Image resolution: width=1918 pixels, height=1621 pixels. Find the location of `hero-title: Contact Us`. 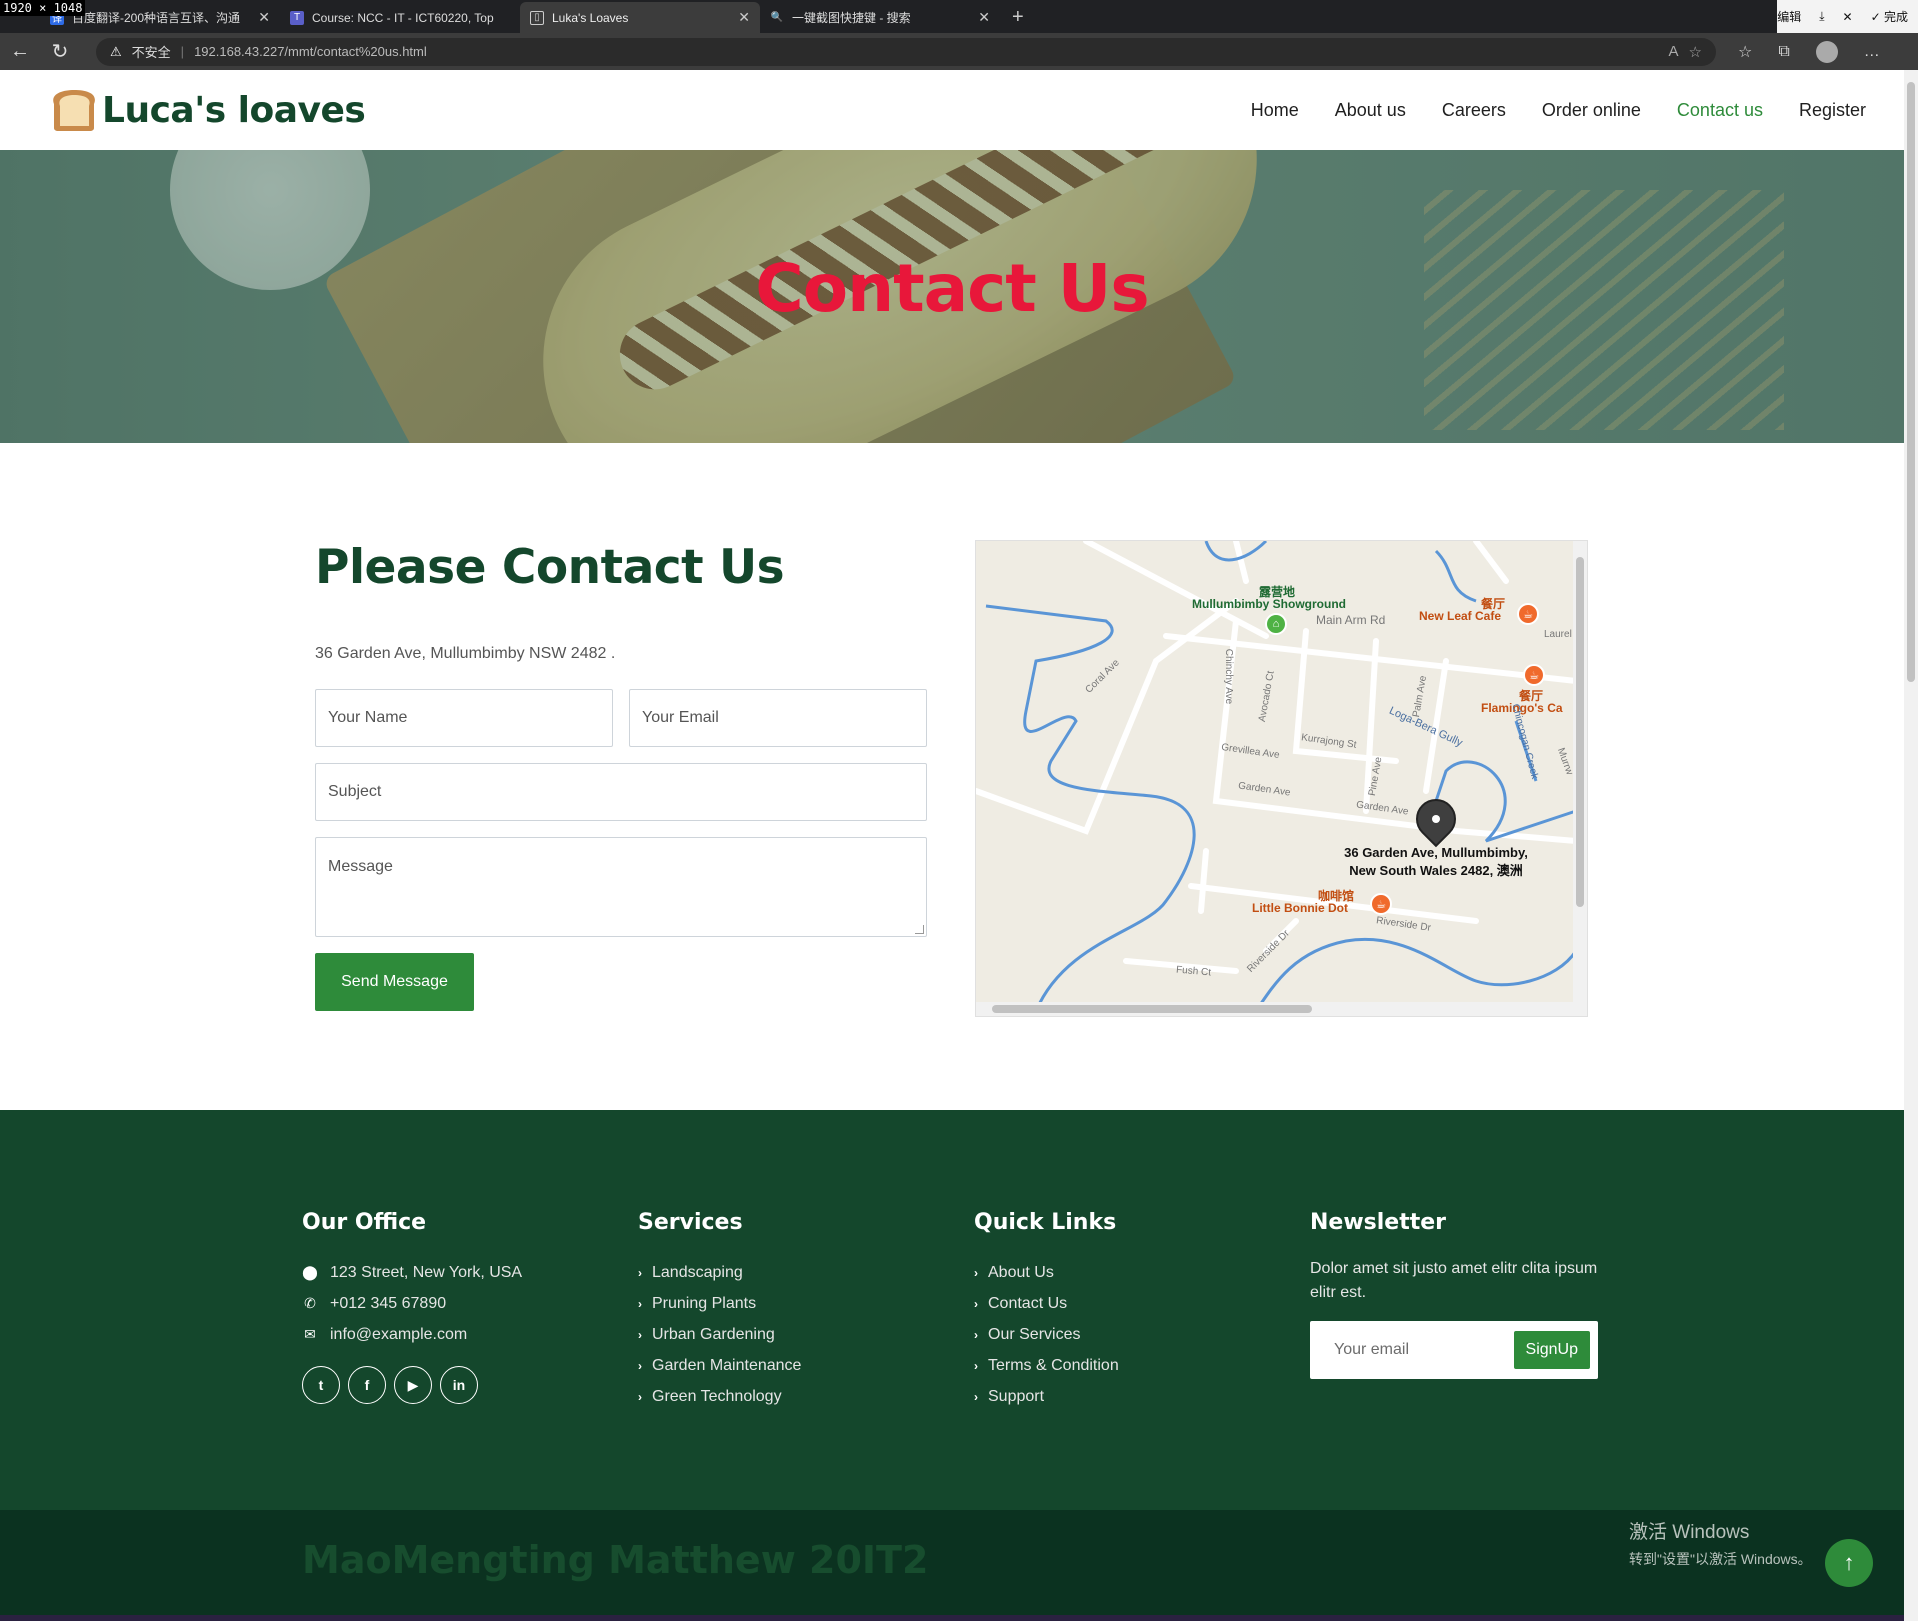

hero-title: Contact Us is located at coordinates (952, 288).